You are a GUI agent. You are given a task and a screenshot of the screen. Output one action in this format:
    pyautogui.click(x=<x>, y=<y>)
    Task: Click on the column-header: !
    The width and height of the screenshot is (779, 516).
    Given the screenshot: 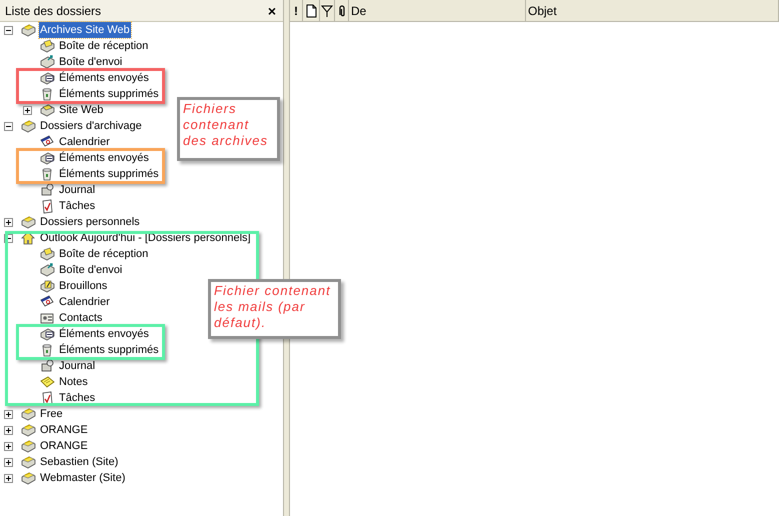 What is the action you would take?
    pyautogui.click(x=296, y=10)
    